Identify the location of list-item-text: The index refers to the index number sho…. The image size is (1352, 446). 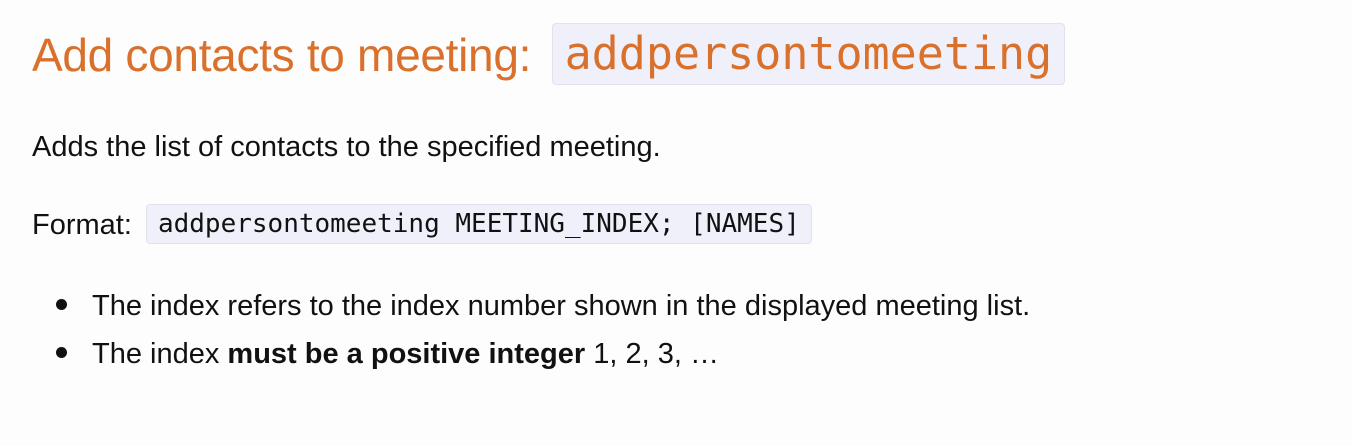
(561, 306).